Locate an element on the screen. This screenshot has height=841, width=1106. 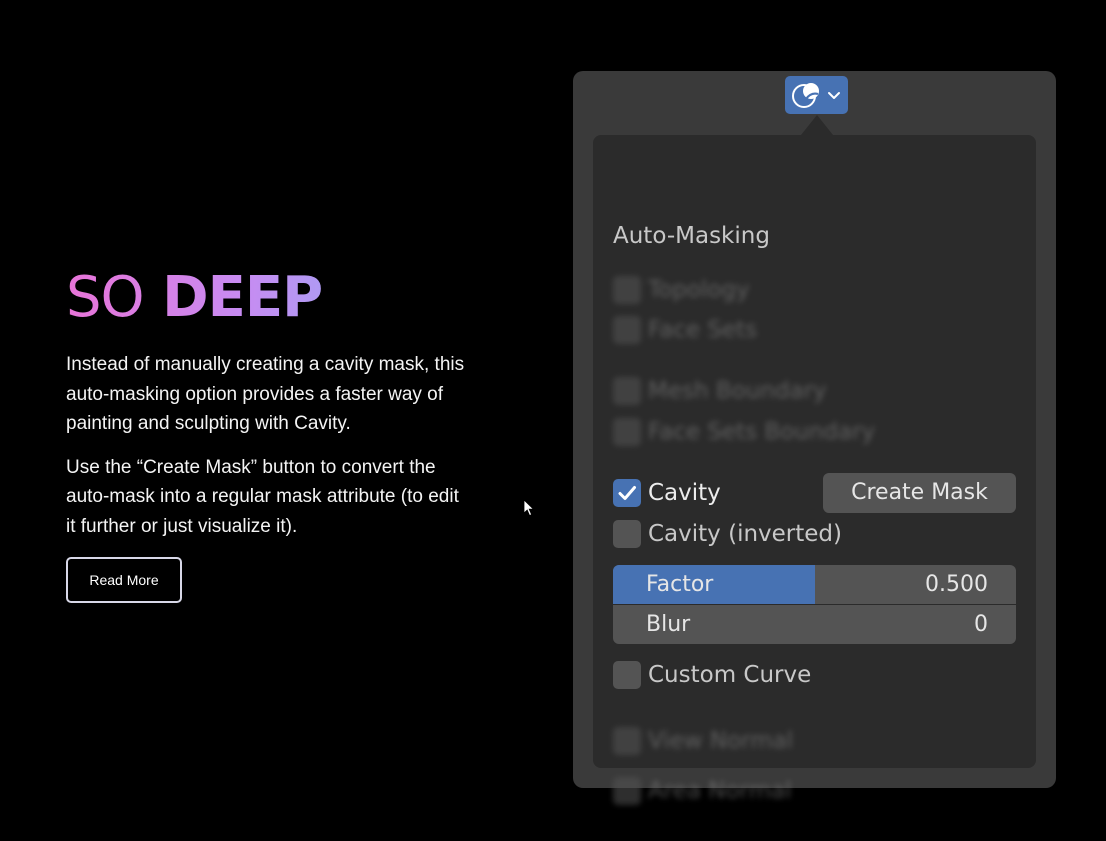
option-face-sets: Face Sets is located at coordinates (685, 330).